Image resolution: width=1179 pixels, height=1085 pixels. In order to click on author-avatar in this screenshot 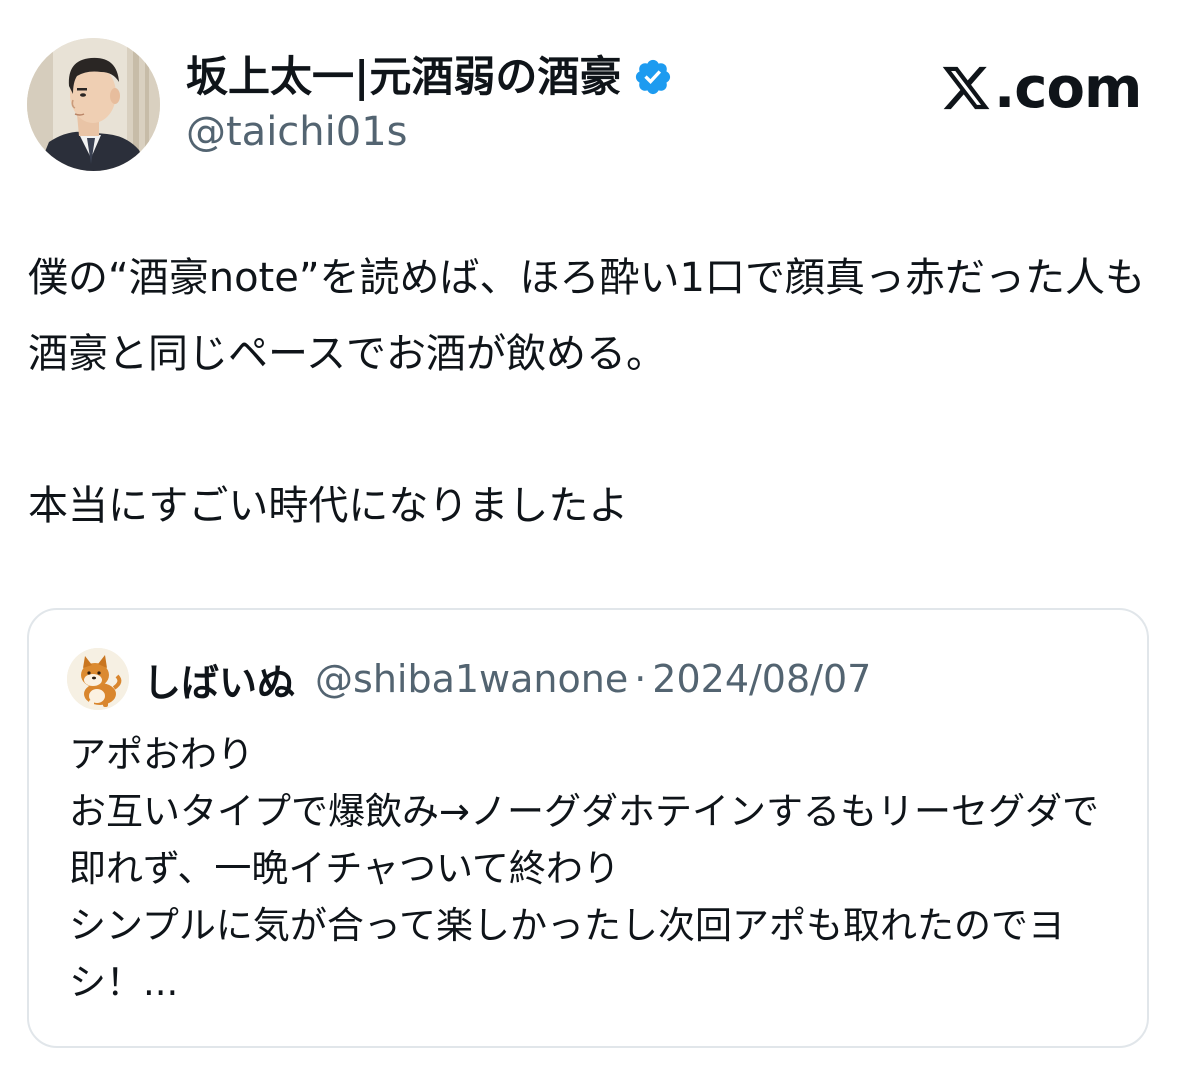, I will do `click(93, 104)`.